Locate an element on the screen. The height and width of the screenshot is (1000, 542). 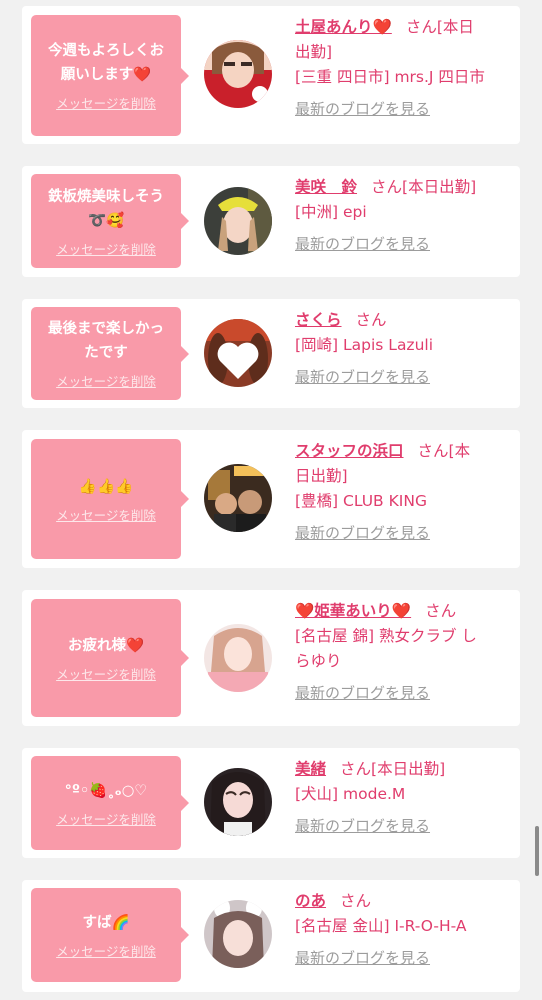
shop-info: [豊橋] CLUB KING is located at coordinates (361, 501).